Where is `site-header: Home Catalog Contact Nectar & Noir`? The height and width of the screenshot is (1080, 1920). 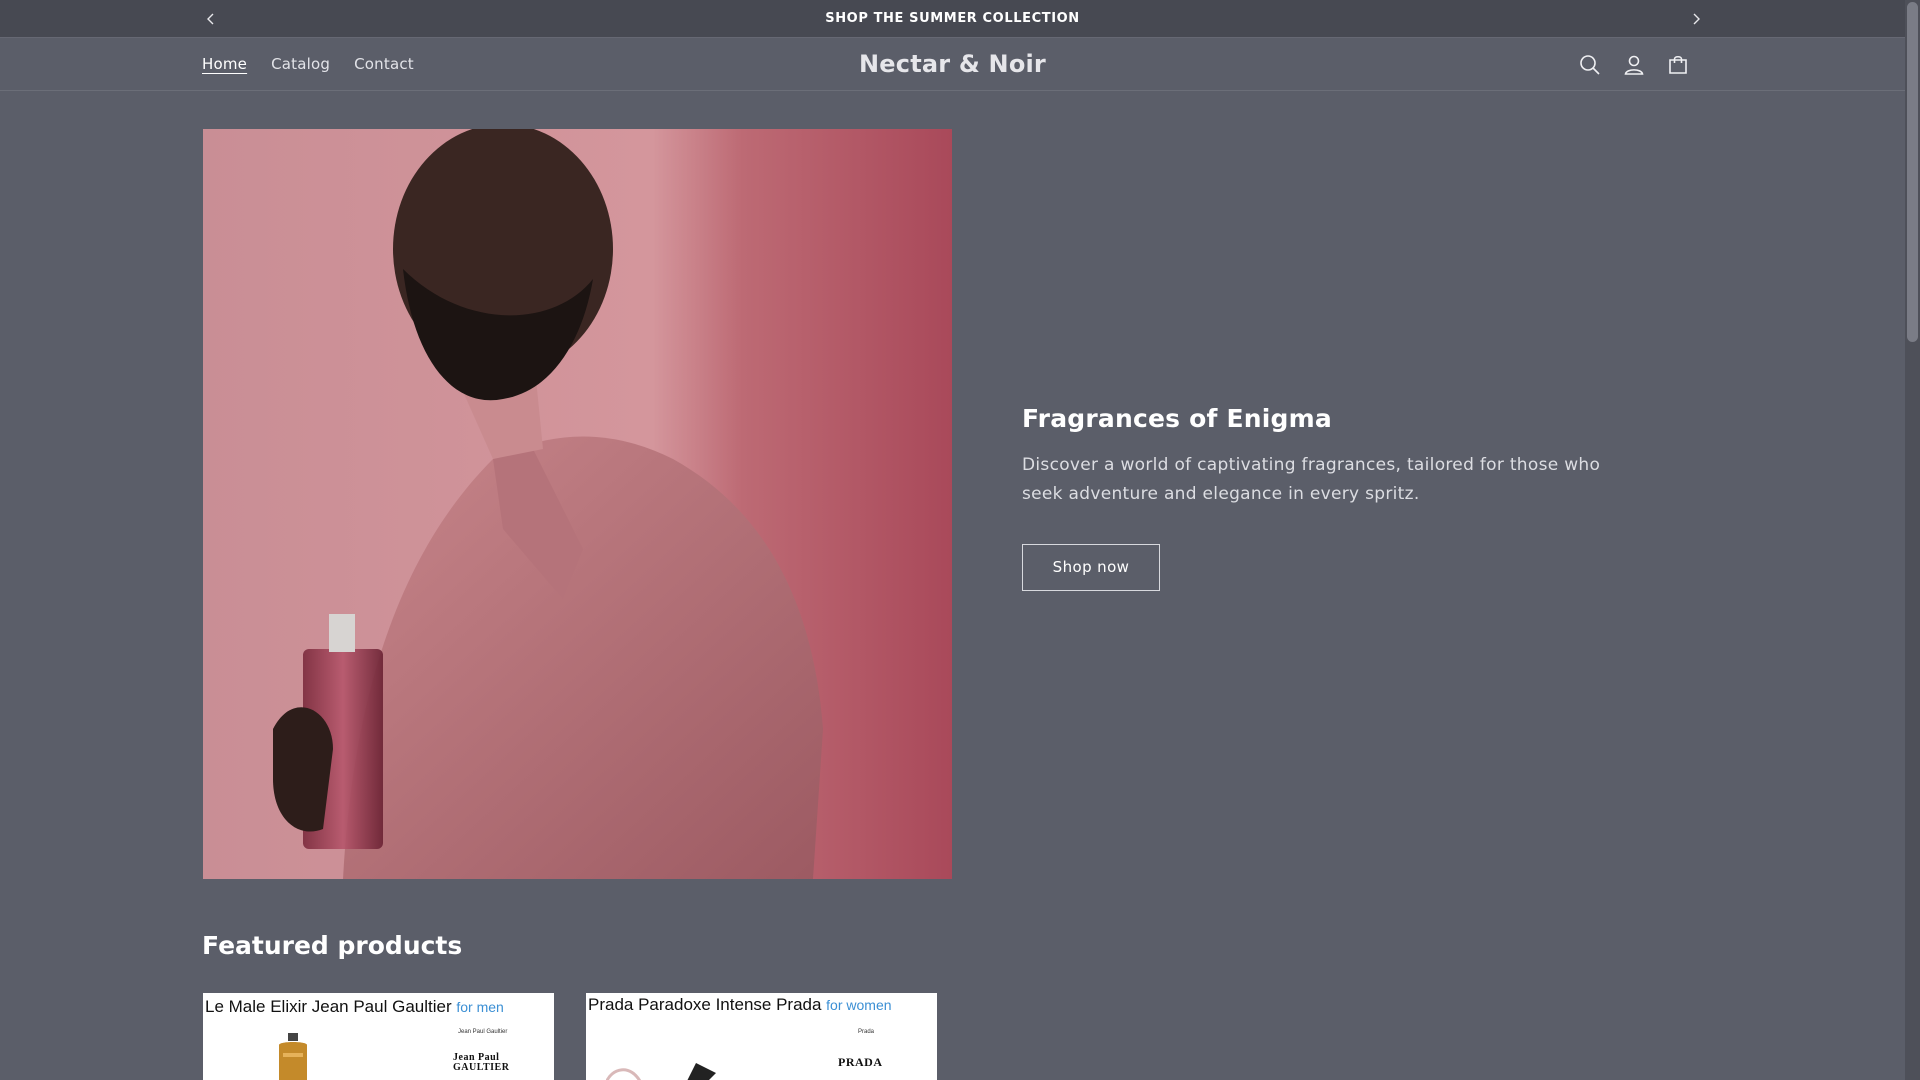
site-header: Home Catalog Contact Nectar & Noir is located at coordinates (952, 65).